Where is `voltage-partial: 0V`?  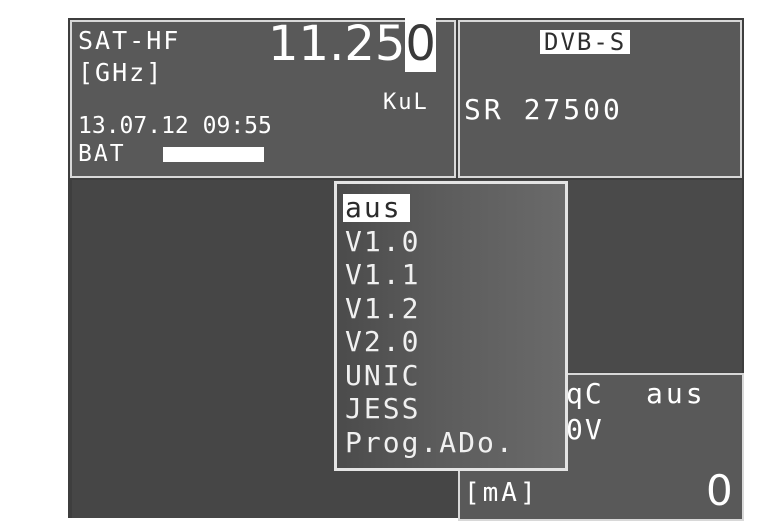 voltage-partial: 0V is located at coordinates (585, 429).